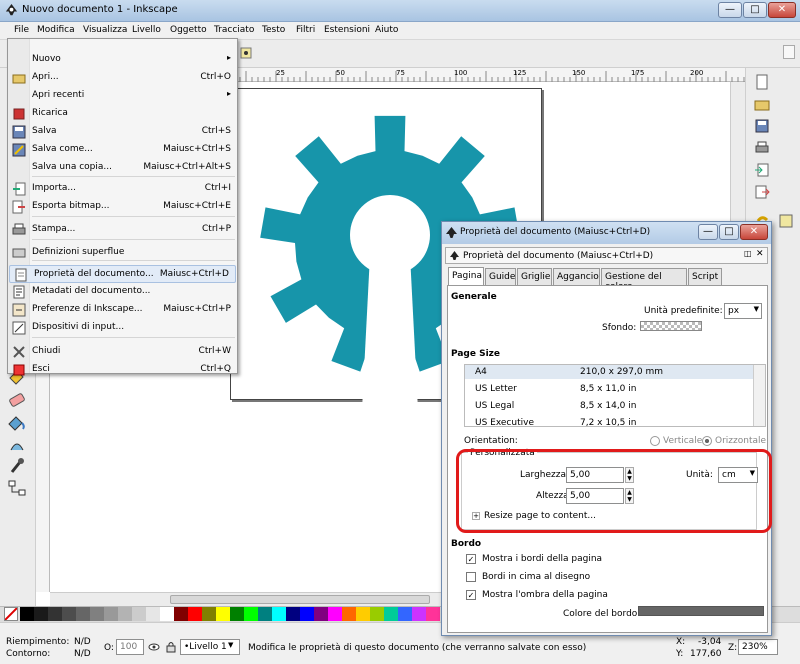 This screenshot has height=664, width=800. Describe the element at coordinates (762, 192) in the screenshot. I see `export-button` at that location.